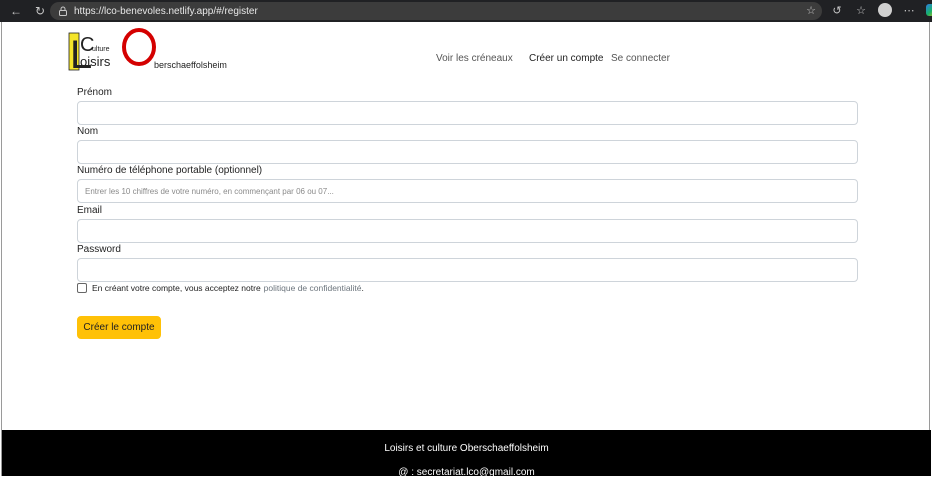  I want to click on nav-link-slots: Voir les créneaux, so click(474, 58).